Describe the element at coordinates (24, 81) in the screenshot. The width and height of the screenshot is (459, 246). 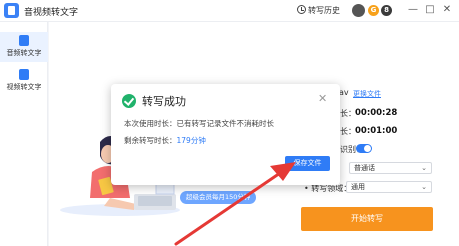
I see `sidebar-item-video-to-text: 视频转文字` at that location.